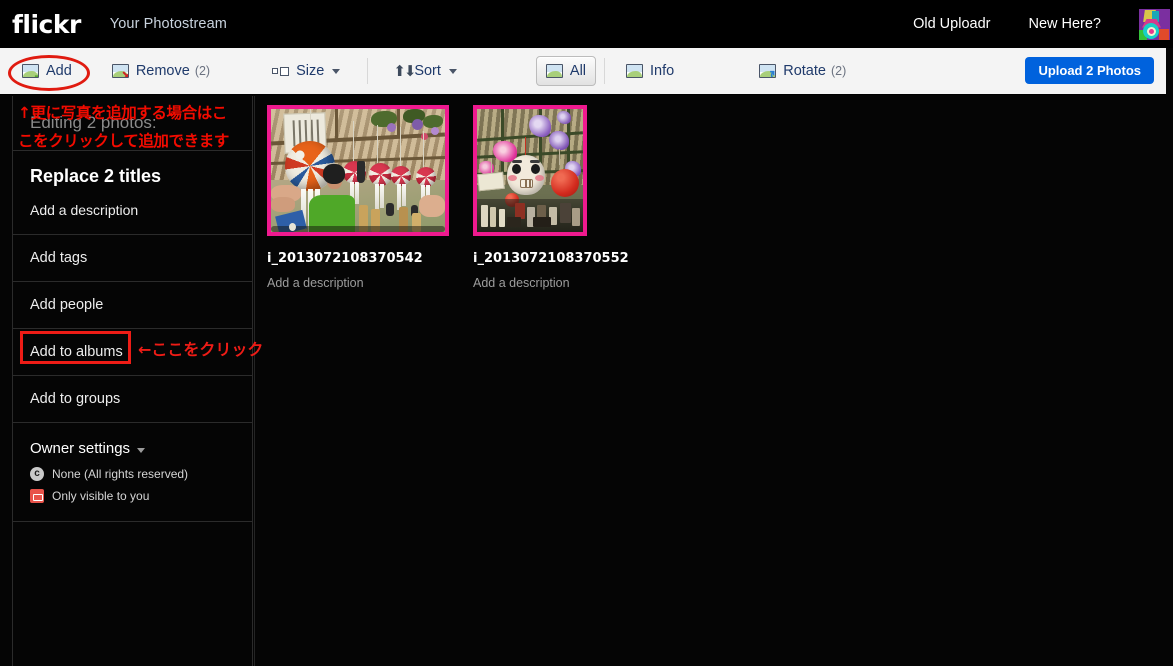 The height and width of the screenshot is (666, 1173). What do you see at coordinates (132, 399) in the screenshot?
I see `sidebar-item-add-to-groups: Add to groups` at bounding box center [132, 399].